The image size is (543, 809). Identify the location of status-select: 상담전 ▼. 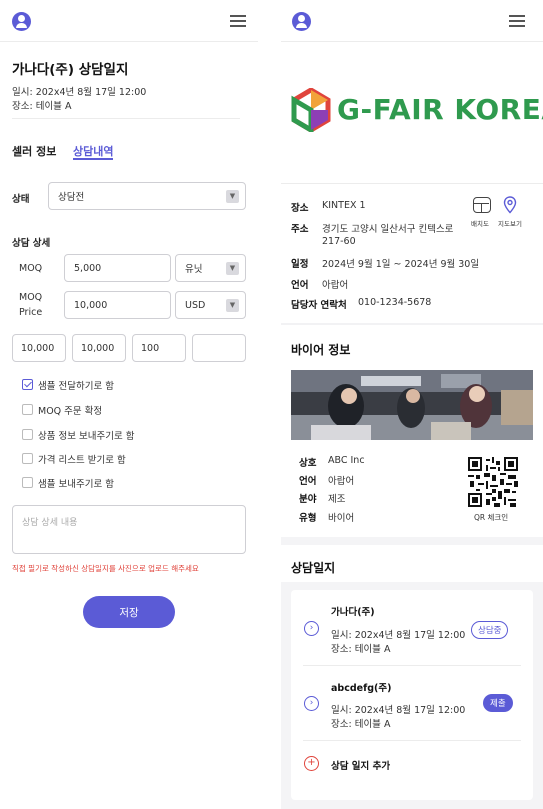
(147, 196).